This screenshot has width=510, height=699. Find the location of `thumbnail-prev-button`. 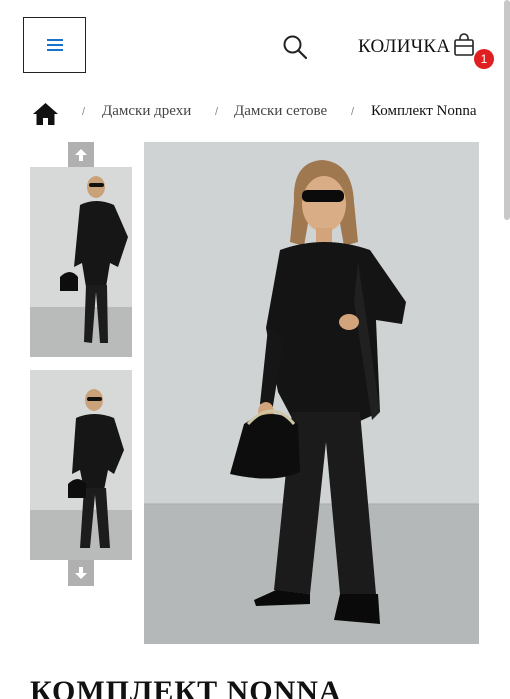

thumbnail-prev-button is located at coordinates (81, 155).